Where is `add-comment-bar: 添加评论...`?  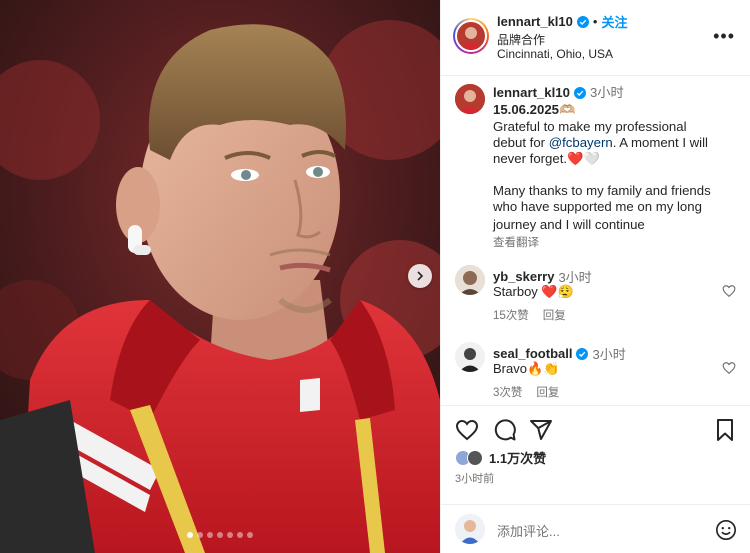
add-comment-bar: 添加评论... is located at coordinates (595, 528).